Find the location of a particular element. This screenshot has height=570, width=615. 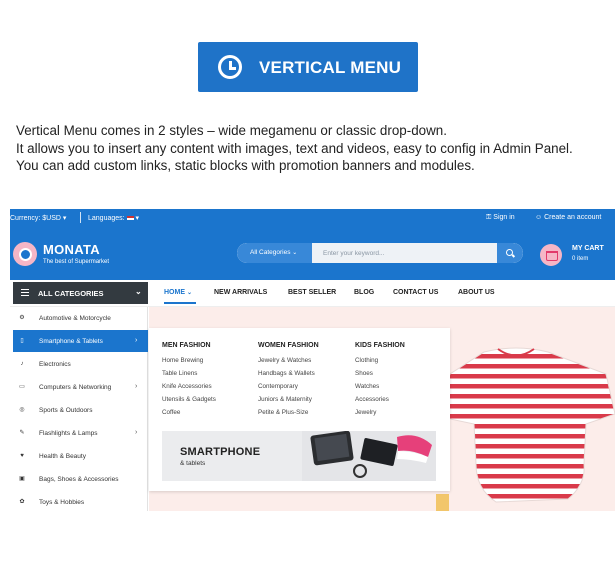

heart-icon: ♥ is located at coordinates (22, 456).